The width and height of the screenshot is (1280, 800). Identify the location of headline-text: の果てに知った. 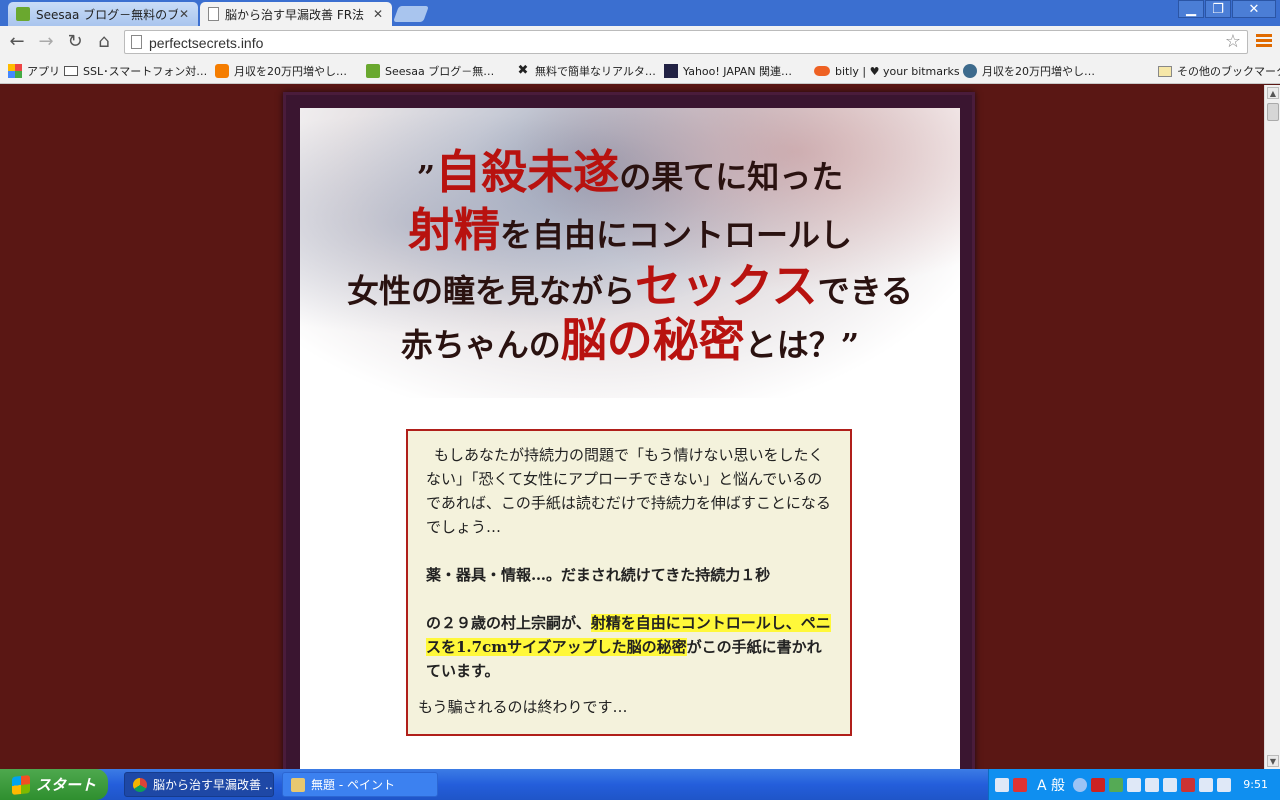
(731, 177).